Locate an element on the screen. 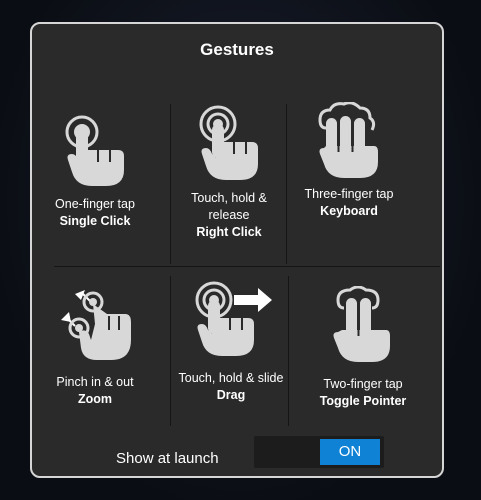 This screenshot has height=500, width=481. gesture-action: Toggle Pointer is located at coordinates (363, 401).